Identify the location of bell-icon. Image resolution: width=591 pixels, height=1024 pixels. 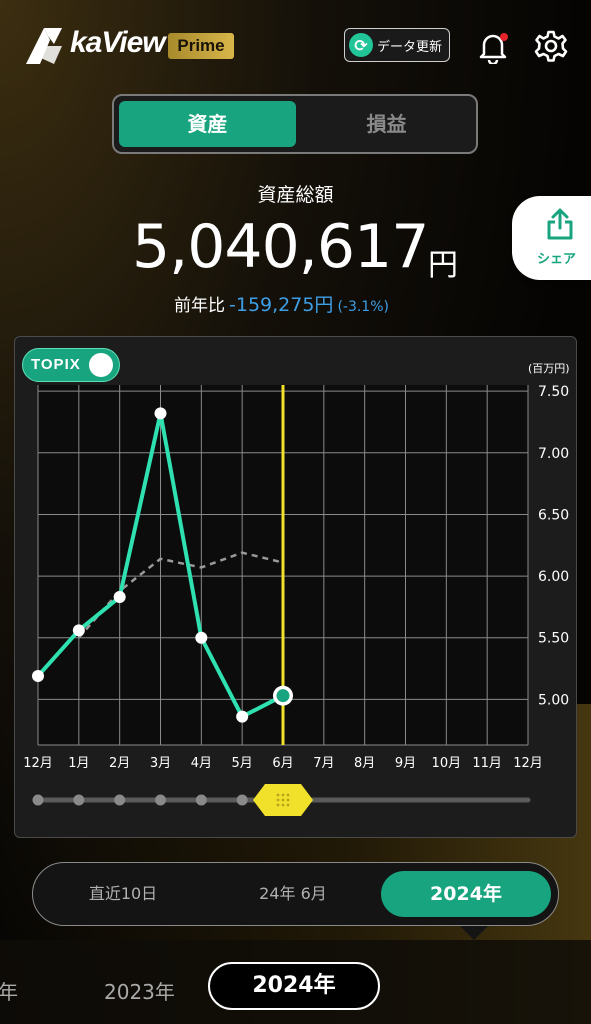
(493, 47).